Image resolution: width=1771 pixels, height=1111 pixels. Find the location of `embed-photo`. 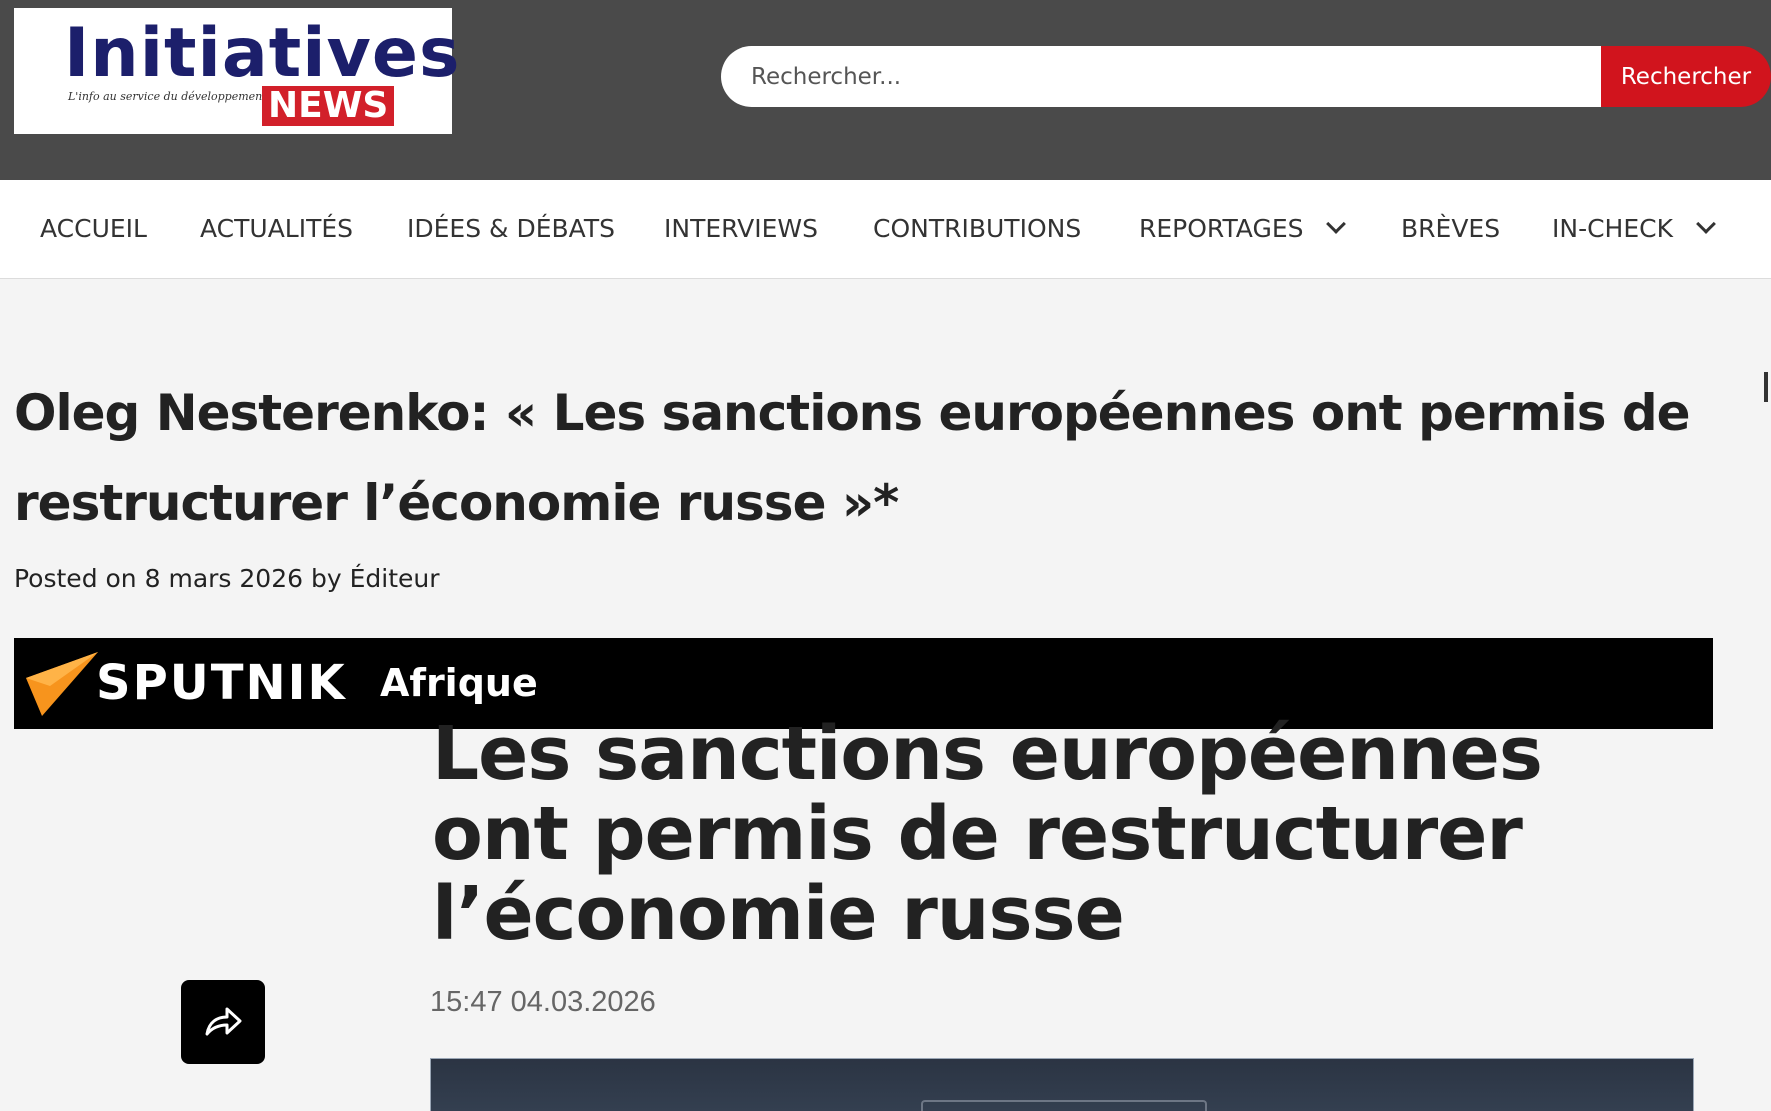

embed-photo is located at coordinates (1062, 1084).